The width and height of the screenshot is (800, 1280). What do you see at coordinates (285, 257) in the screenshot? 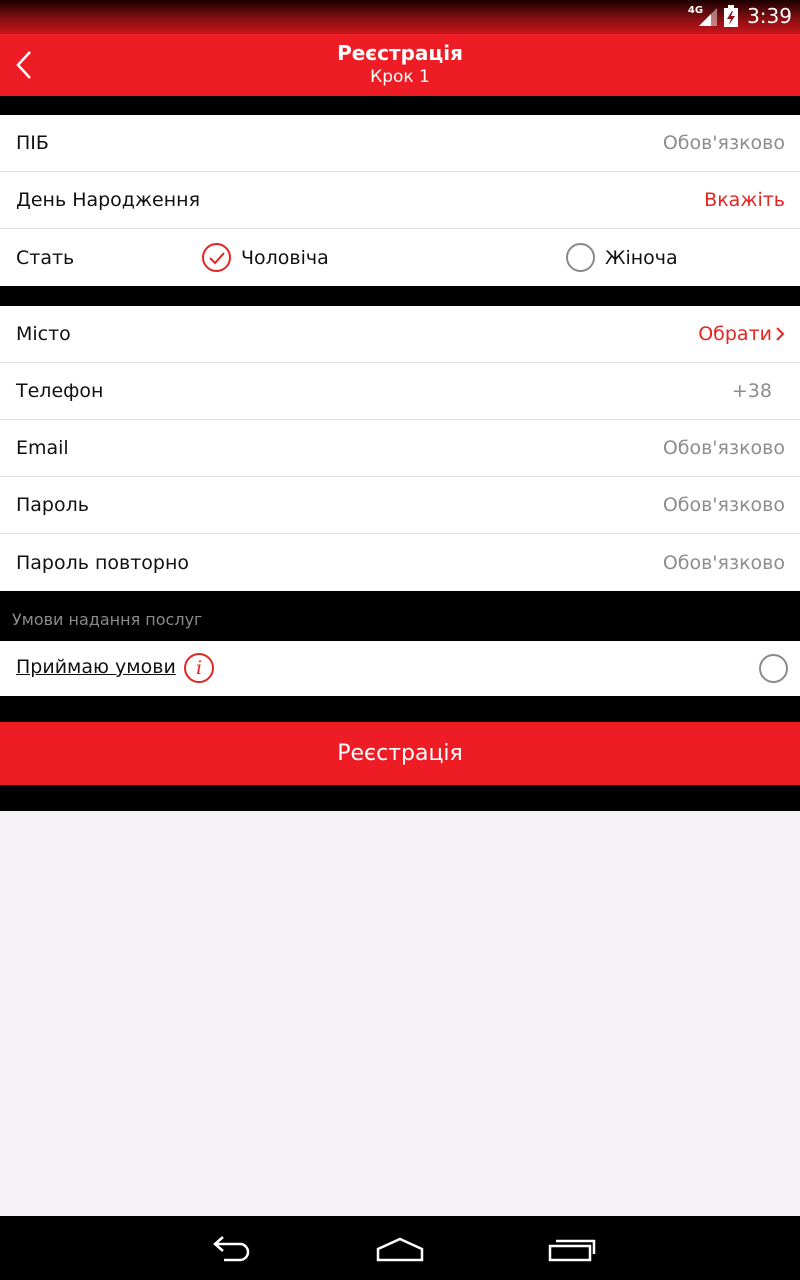
I see `gender-male-label: Чоловіча` at bounding box center [285, 257].